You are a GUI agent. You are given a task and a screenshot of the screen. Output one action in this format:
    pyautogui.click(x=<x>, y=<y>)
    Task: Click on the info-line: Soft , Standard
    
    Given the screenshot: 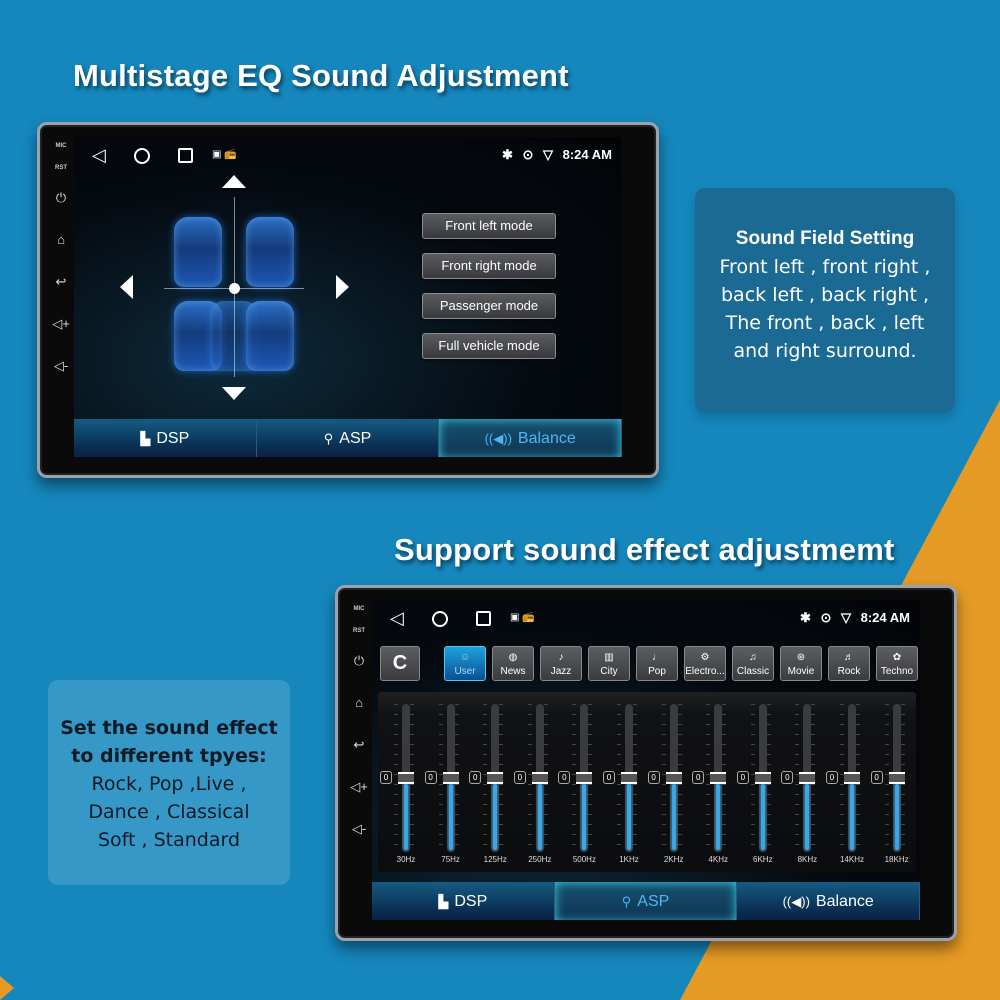 What is the action you would take?
    pyautogui.click(x=169, y=840)
    